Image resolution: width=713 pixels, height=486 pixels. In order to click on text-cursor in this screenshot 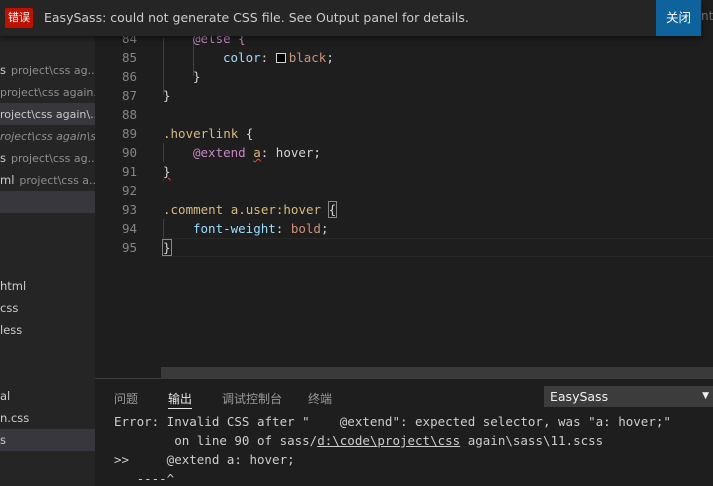, I will do `click(171, 247)`.